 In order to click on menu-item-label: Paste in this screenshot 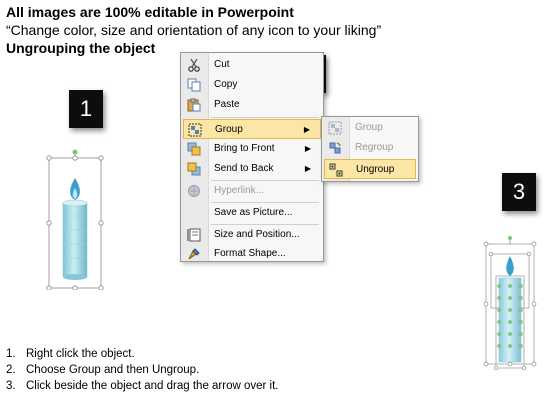, I will do `click(227, 104)`.